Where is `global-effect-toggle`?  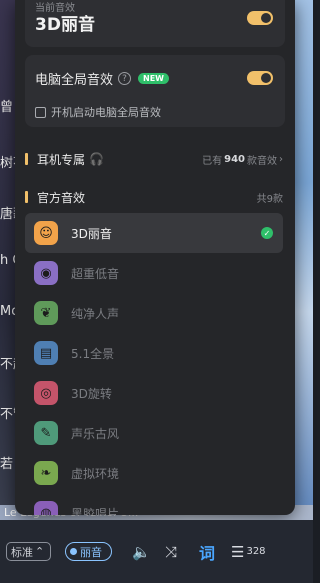 global-effect-toggle is located at coordinates (260, 78).